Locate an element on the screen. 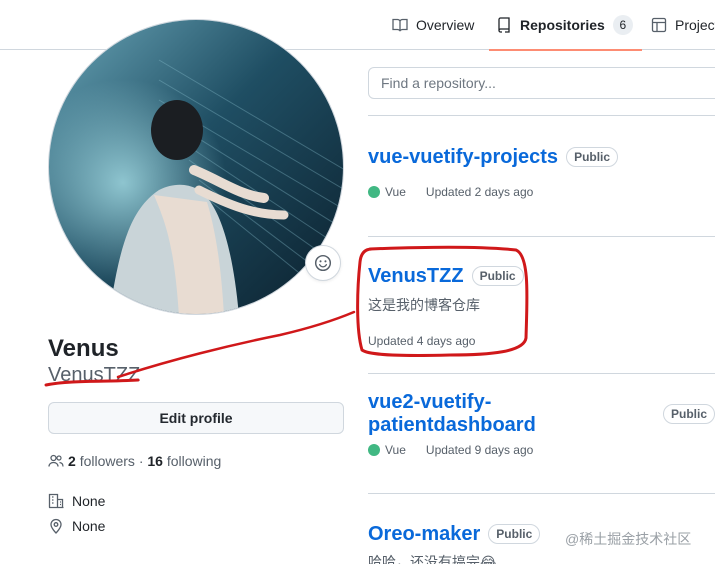  repo-updated: Updated 9 days ago is located at coordinates (479, 450).